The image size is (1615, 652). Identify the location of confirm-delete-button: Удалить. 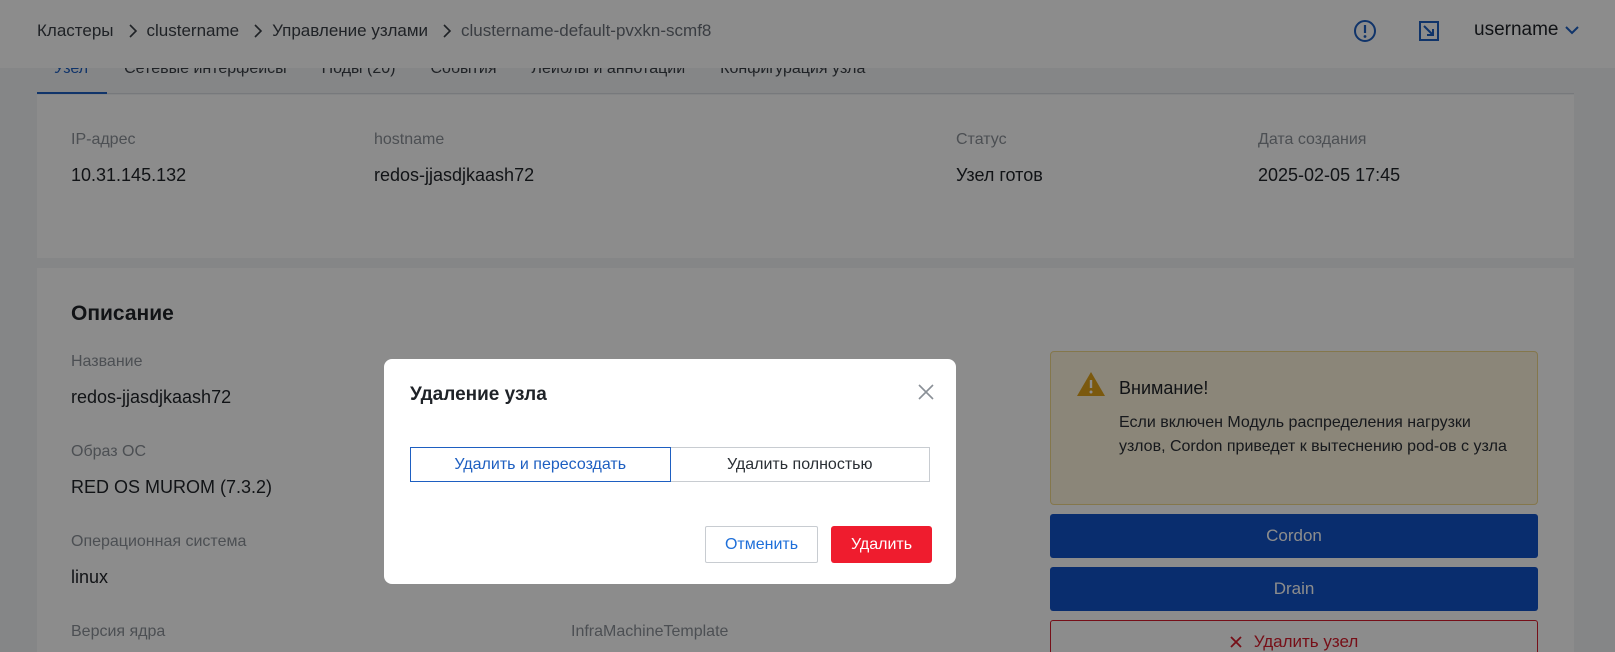
(881, 544).